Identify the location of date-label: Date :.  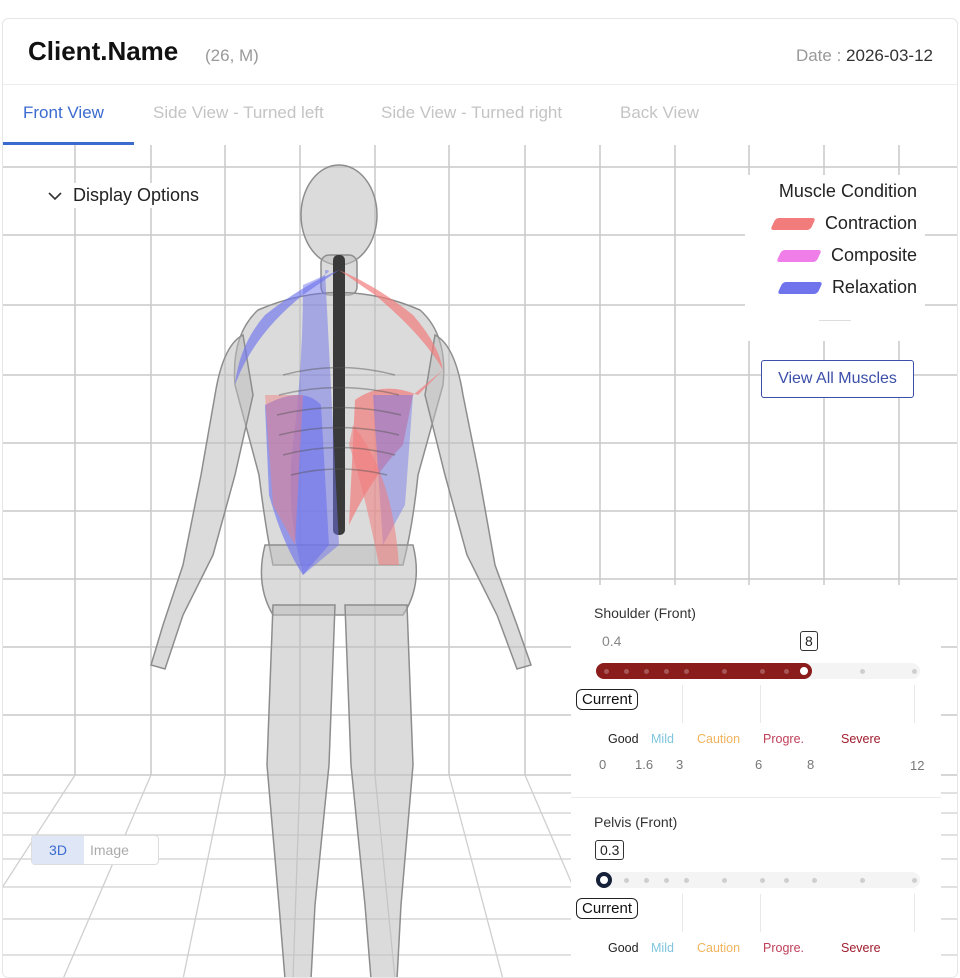
(818, 55).